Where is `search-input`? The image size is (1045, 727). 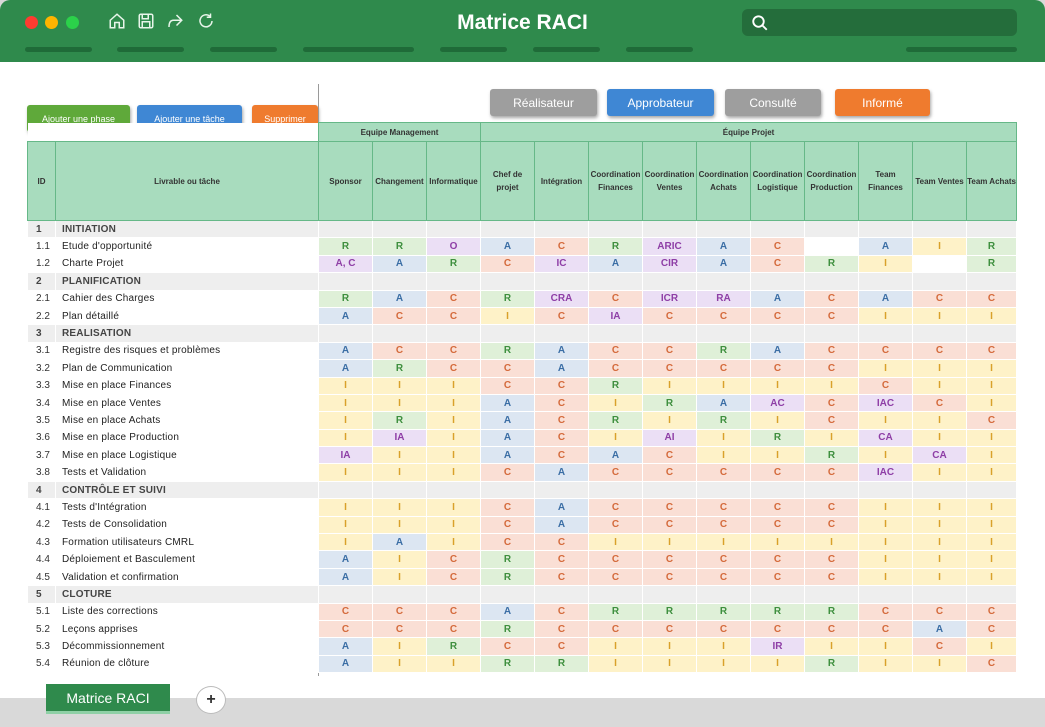 search-input is located at coordinates (879, 22).